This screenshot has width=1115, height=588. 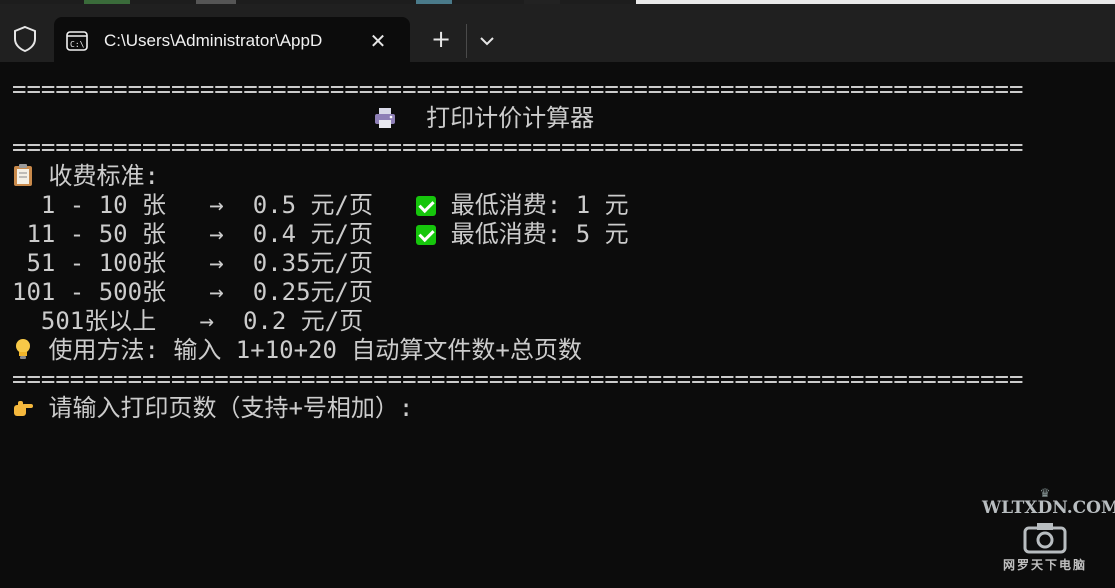 I want to click on tier-row: 1 - 10 张 → 0.5 元/页 最低消费: 1 元, so click(x=557, y=205).